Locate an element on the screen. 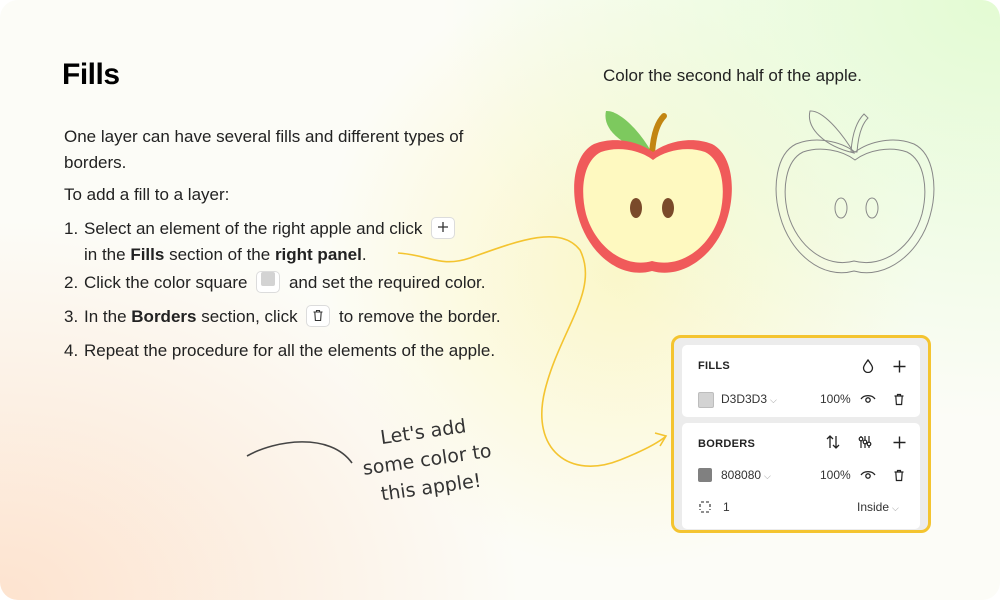 The width and height of the screenshot is (1000, 600). border-width-value: 1 is located at coordinates (726, 507).